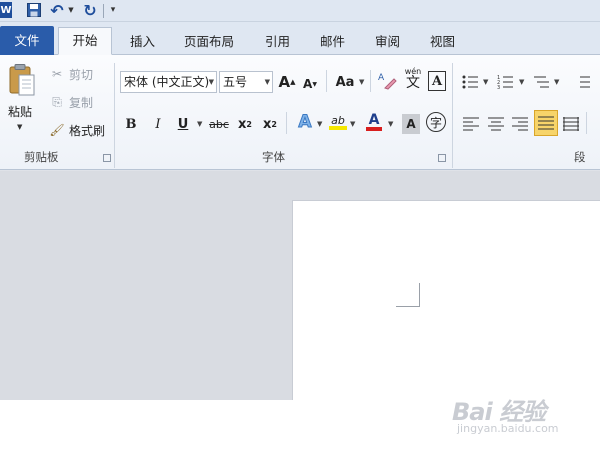  I want to click on font-launcher-icon, so click(442, 158).